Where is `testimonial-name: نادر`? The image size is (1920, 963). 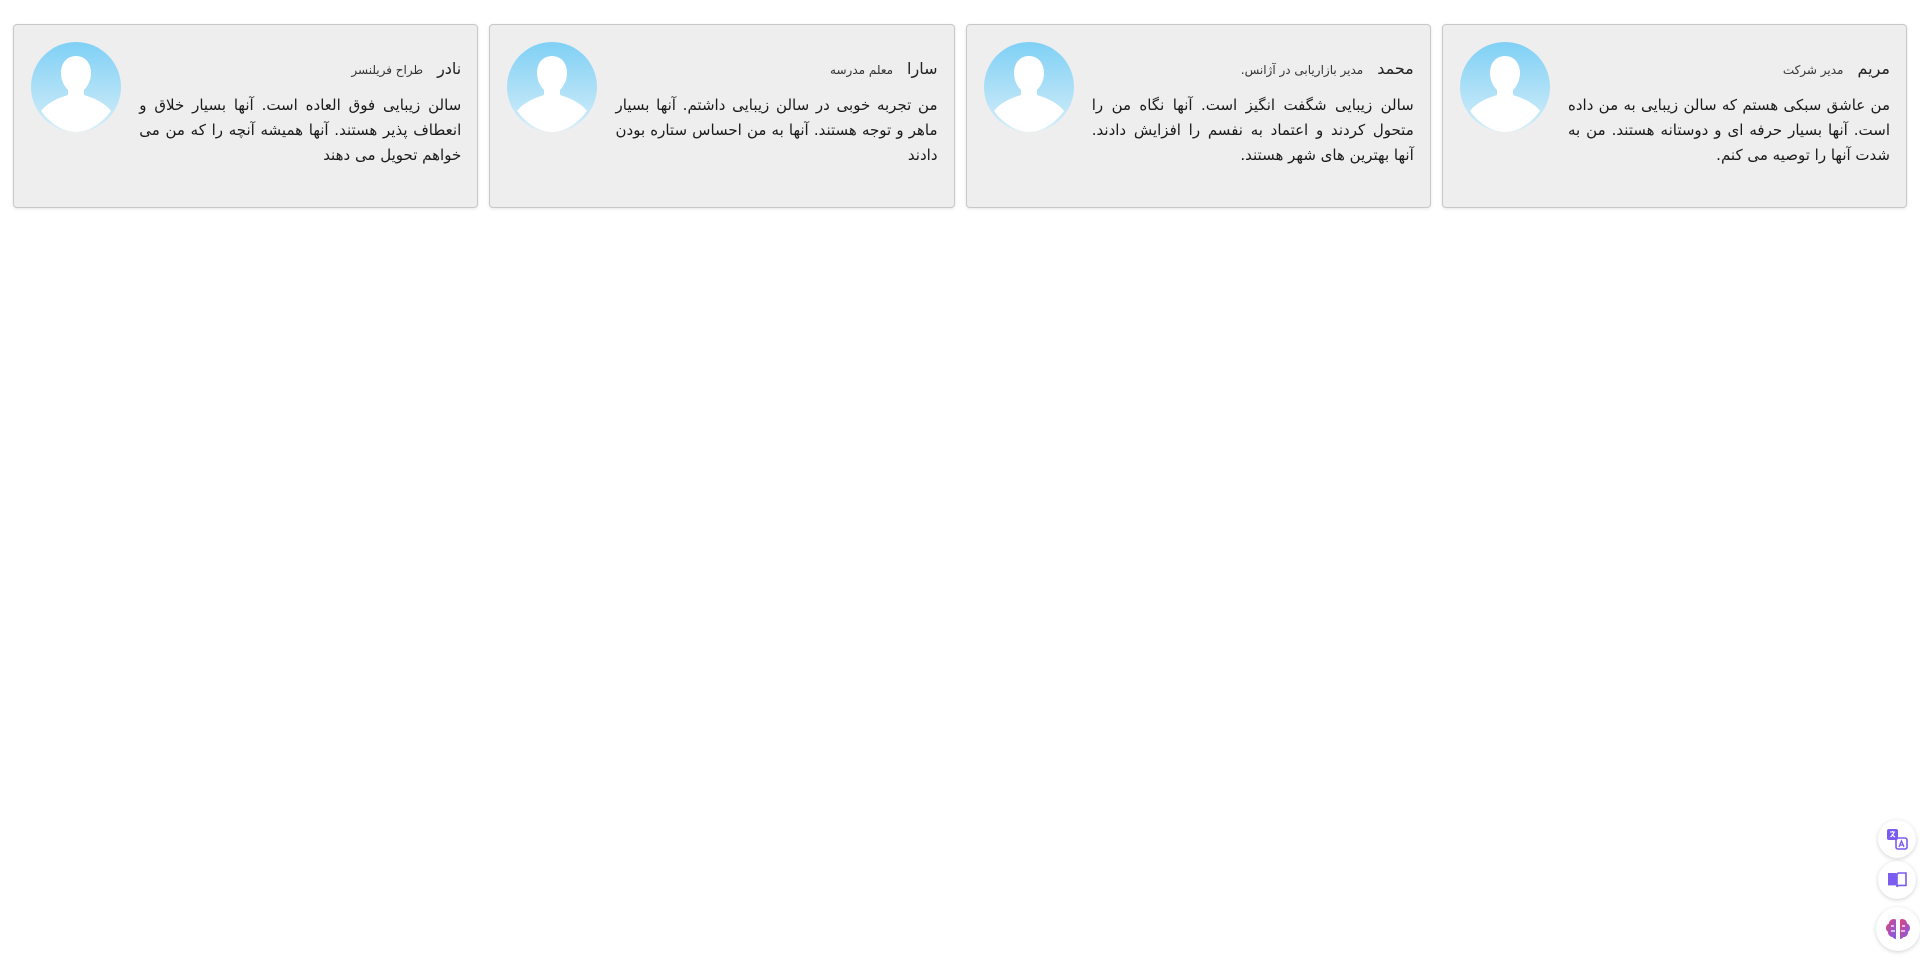
testimonial-name: نادر is located at coordinates (449, 68).